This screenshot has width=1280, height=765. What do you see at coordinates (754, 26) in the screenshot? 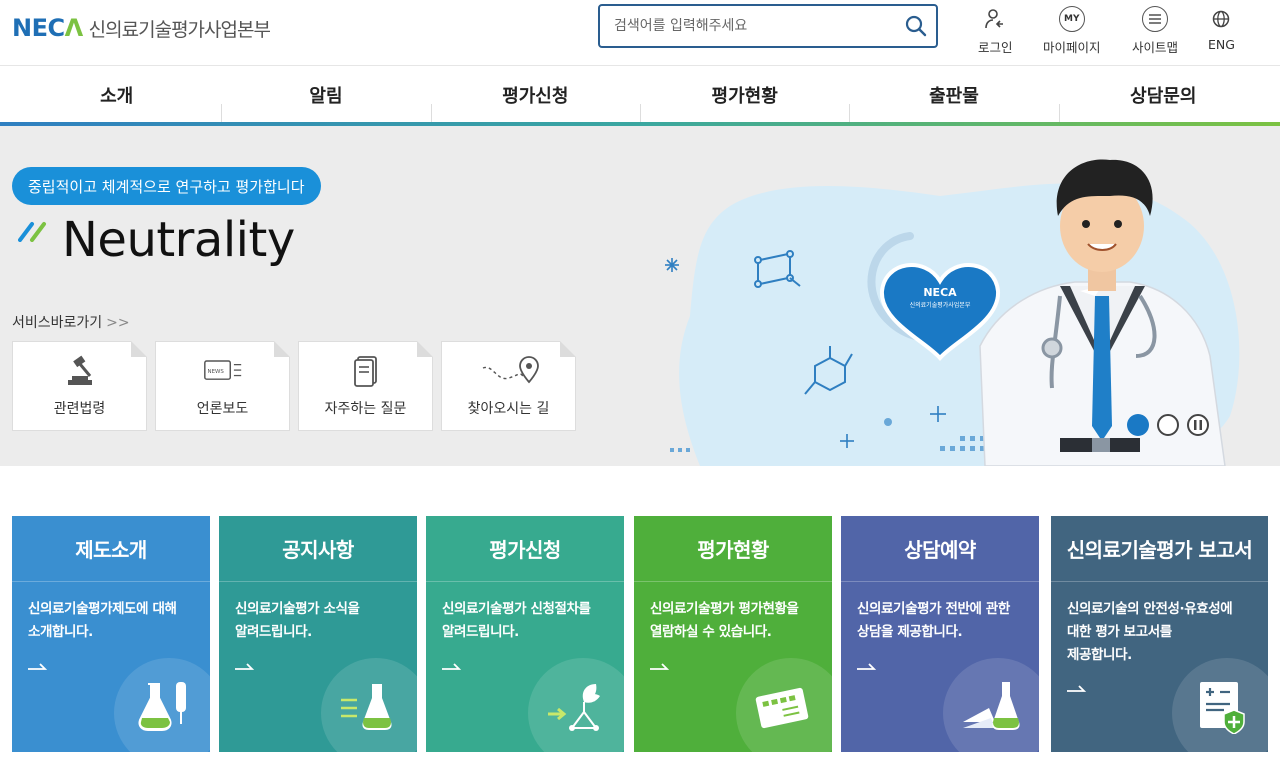
I see `search-input` at bounding box center [754, 26].